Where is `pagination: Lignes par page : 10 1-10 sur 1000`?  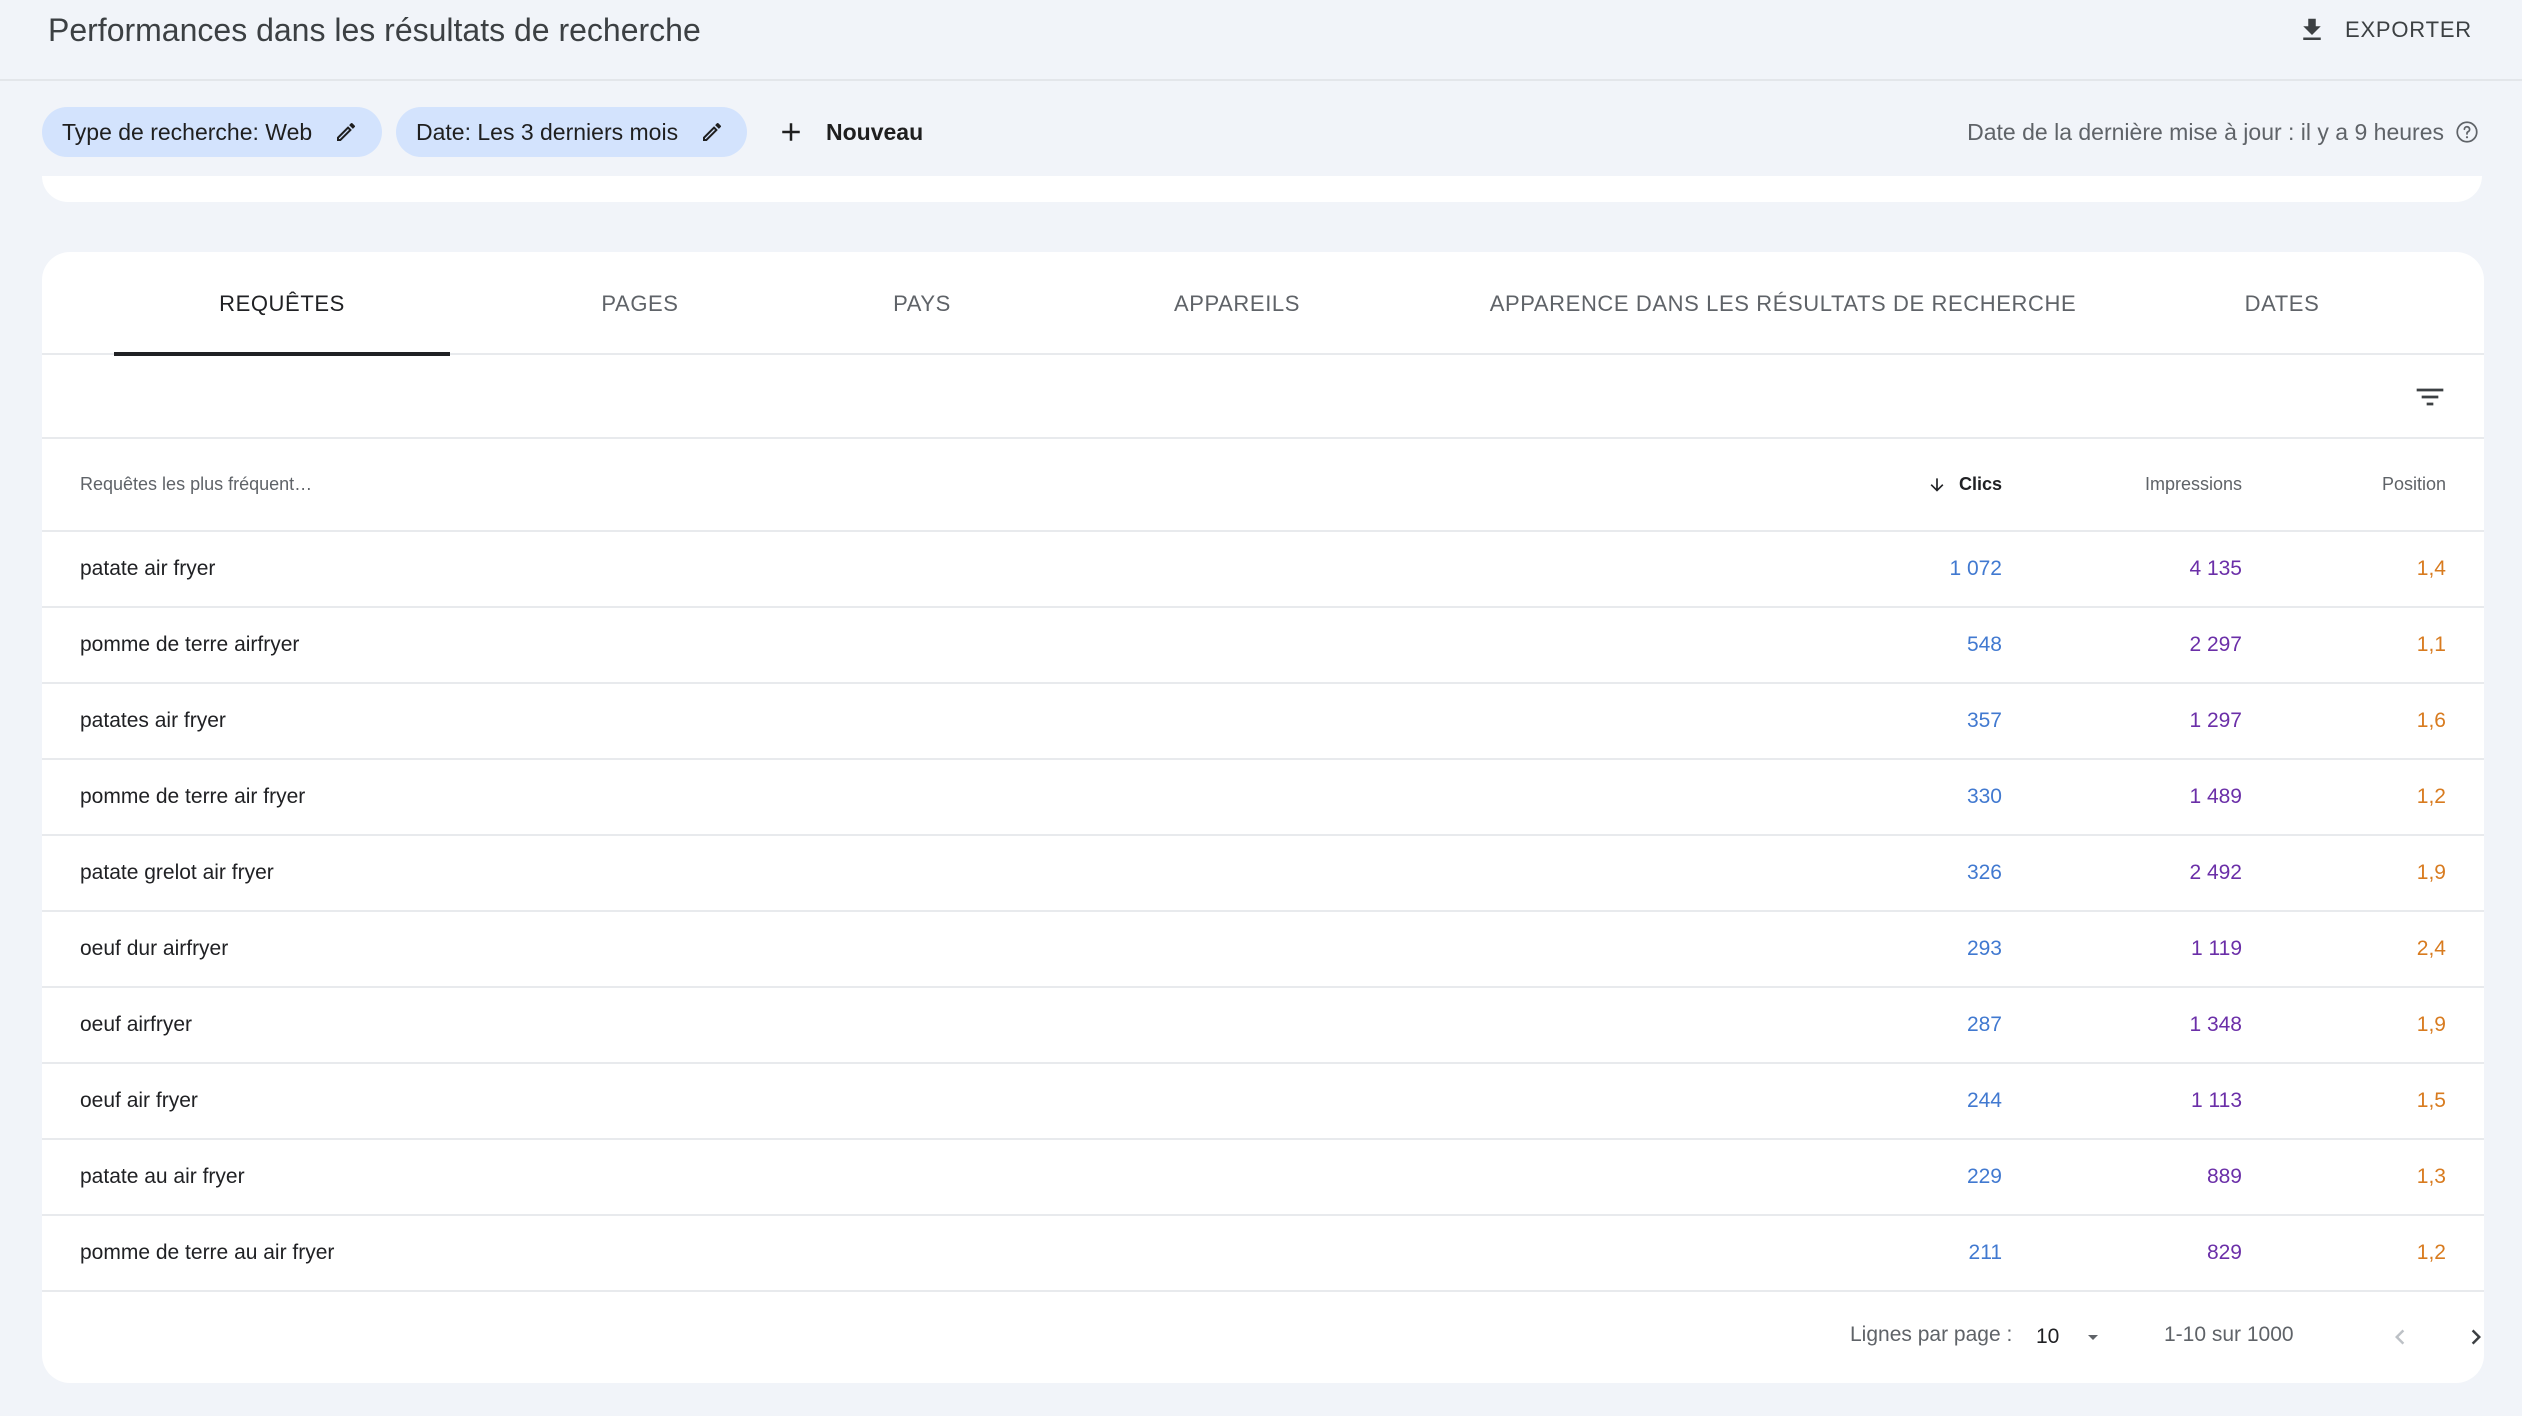
pagination: Lignes par page : 10 1-10 sur 1000 is located at coordinates (1263, 1338).